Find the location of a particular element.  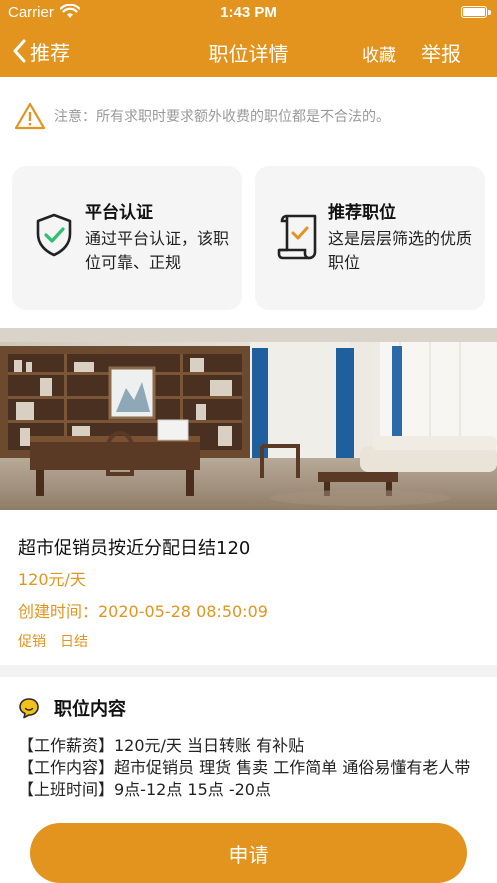

top-bar: Carrier 1:43 PM 推荐 职位详情 收藏 举报 is located at coordinates (248, 38).